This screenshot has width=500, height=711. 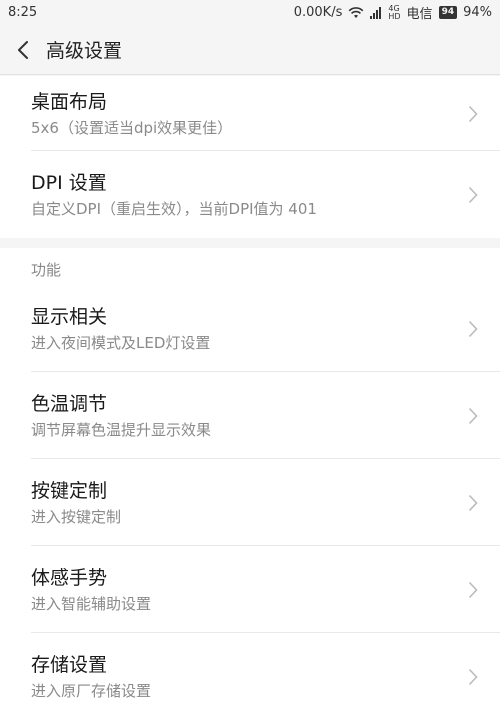 What do you see at coordinates (121, 342) in the screenshot?
I see `item-subtitle: 进入夜间模式及LED灯设置` at bounding box center [121, 342].